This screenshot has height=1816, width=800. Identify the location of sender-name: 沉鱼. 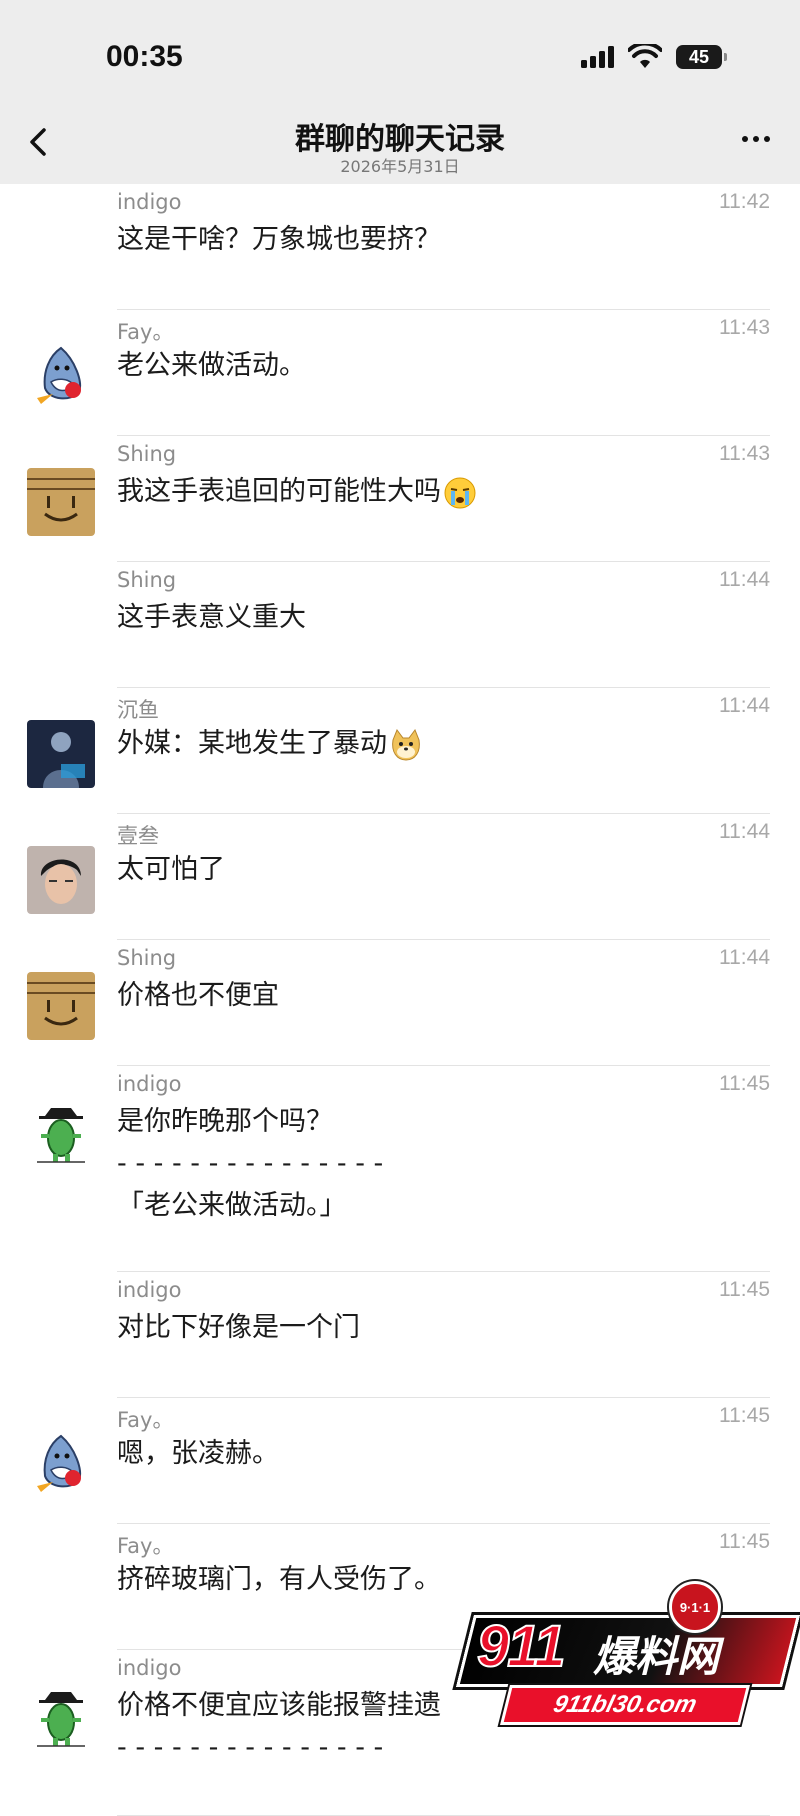
(138, 710).